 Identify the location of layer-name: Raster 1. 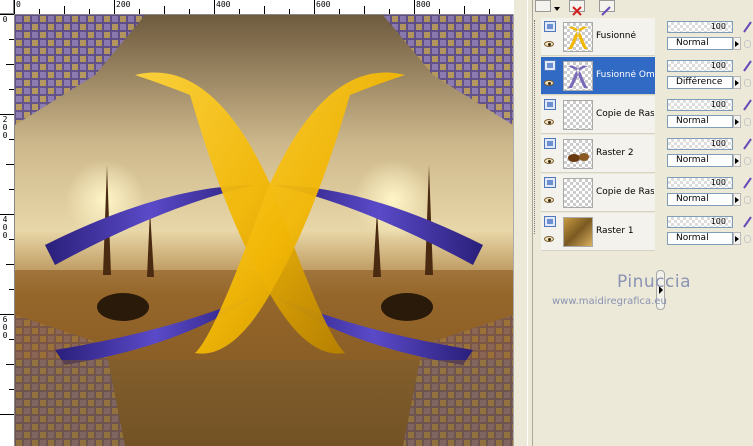
(615, 231).